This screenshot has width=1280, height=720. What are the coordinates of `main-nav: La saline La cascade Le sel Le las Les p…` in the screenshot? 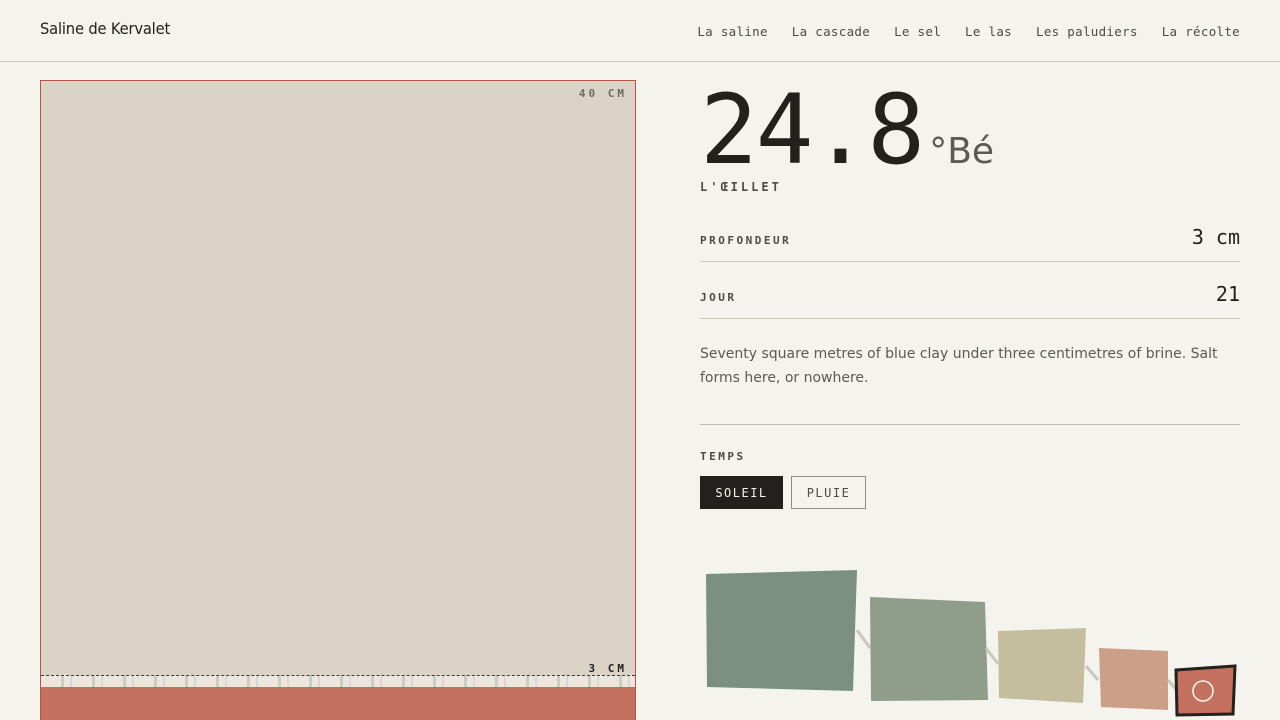 It's located at (968, 31).